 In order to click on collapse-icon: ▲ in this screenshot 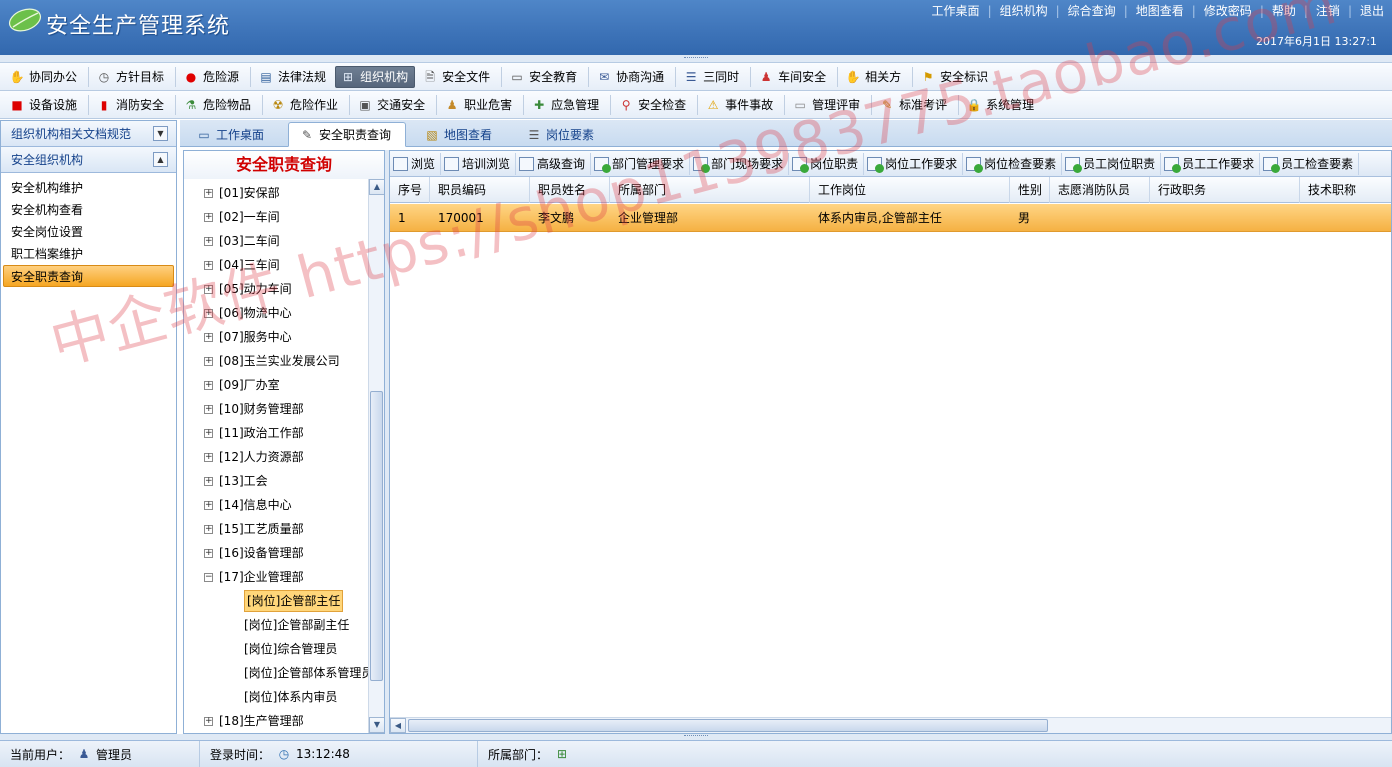, I will do `click(160, 159)`.